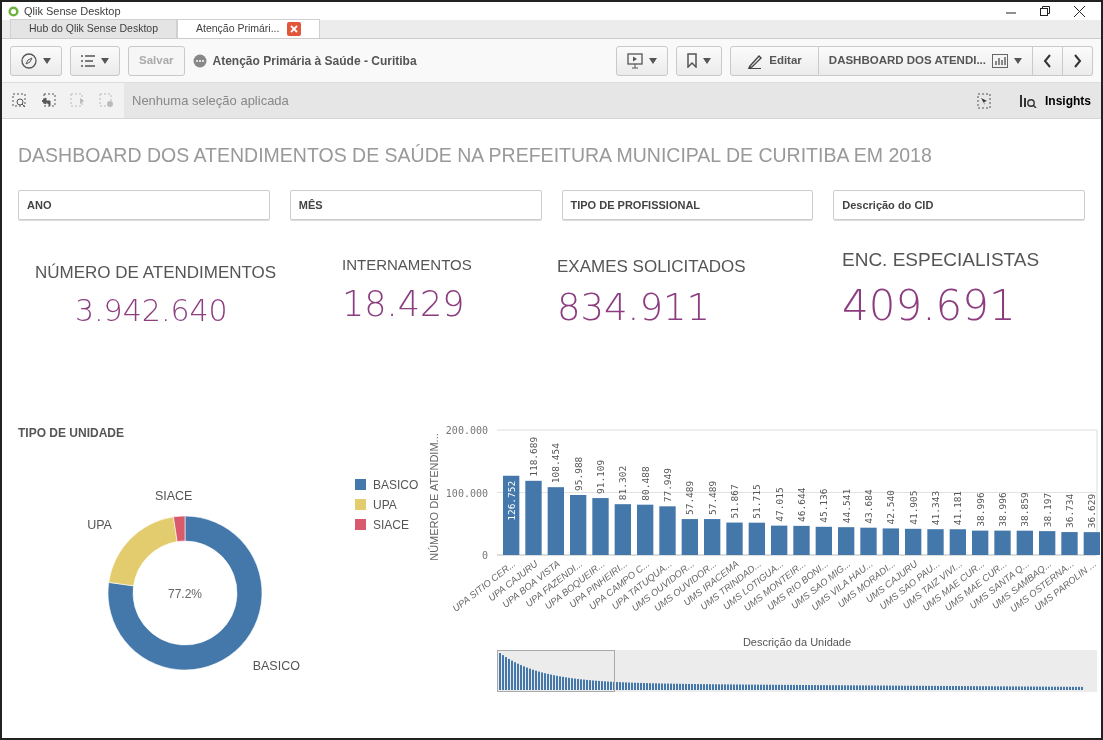  Describe the element at coordinates (941, 260) in the screenshot. I see `kpi-label: ENC. ESPECIALISTAS` at that location.